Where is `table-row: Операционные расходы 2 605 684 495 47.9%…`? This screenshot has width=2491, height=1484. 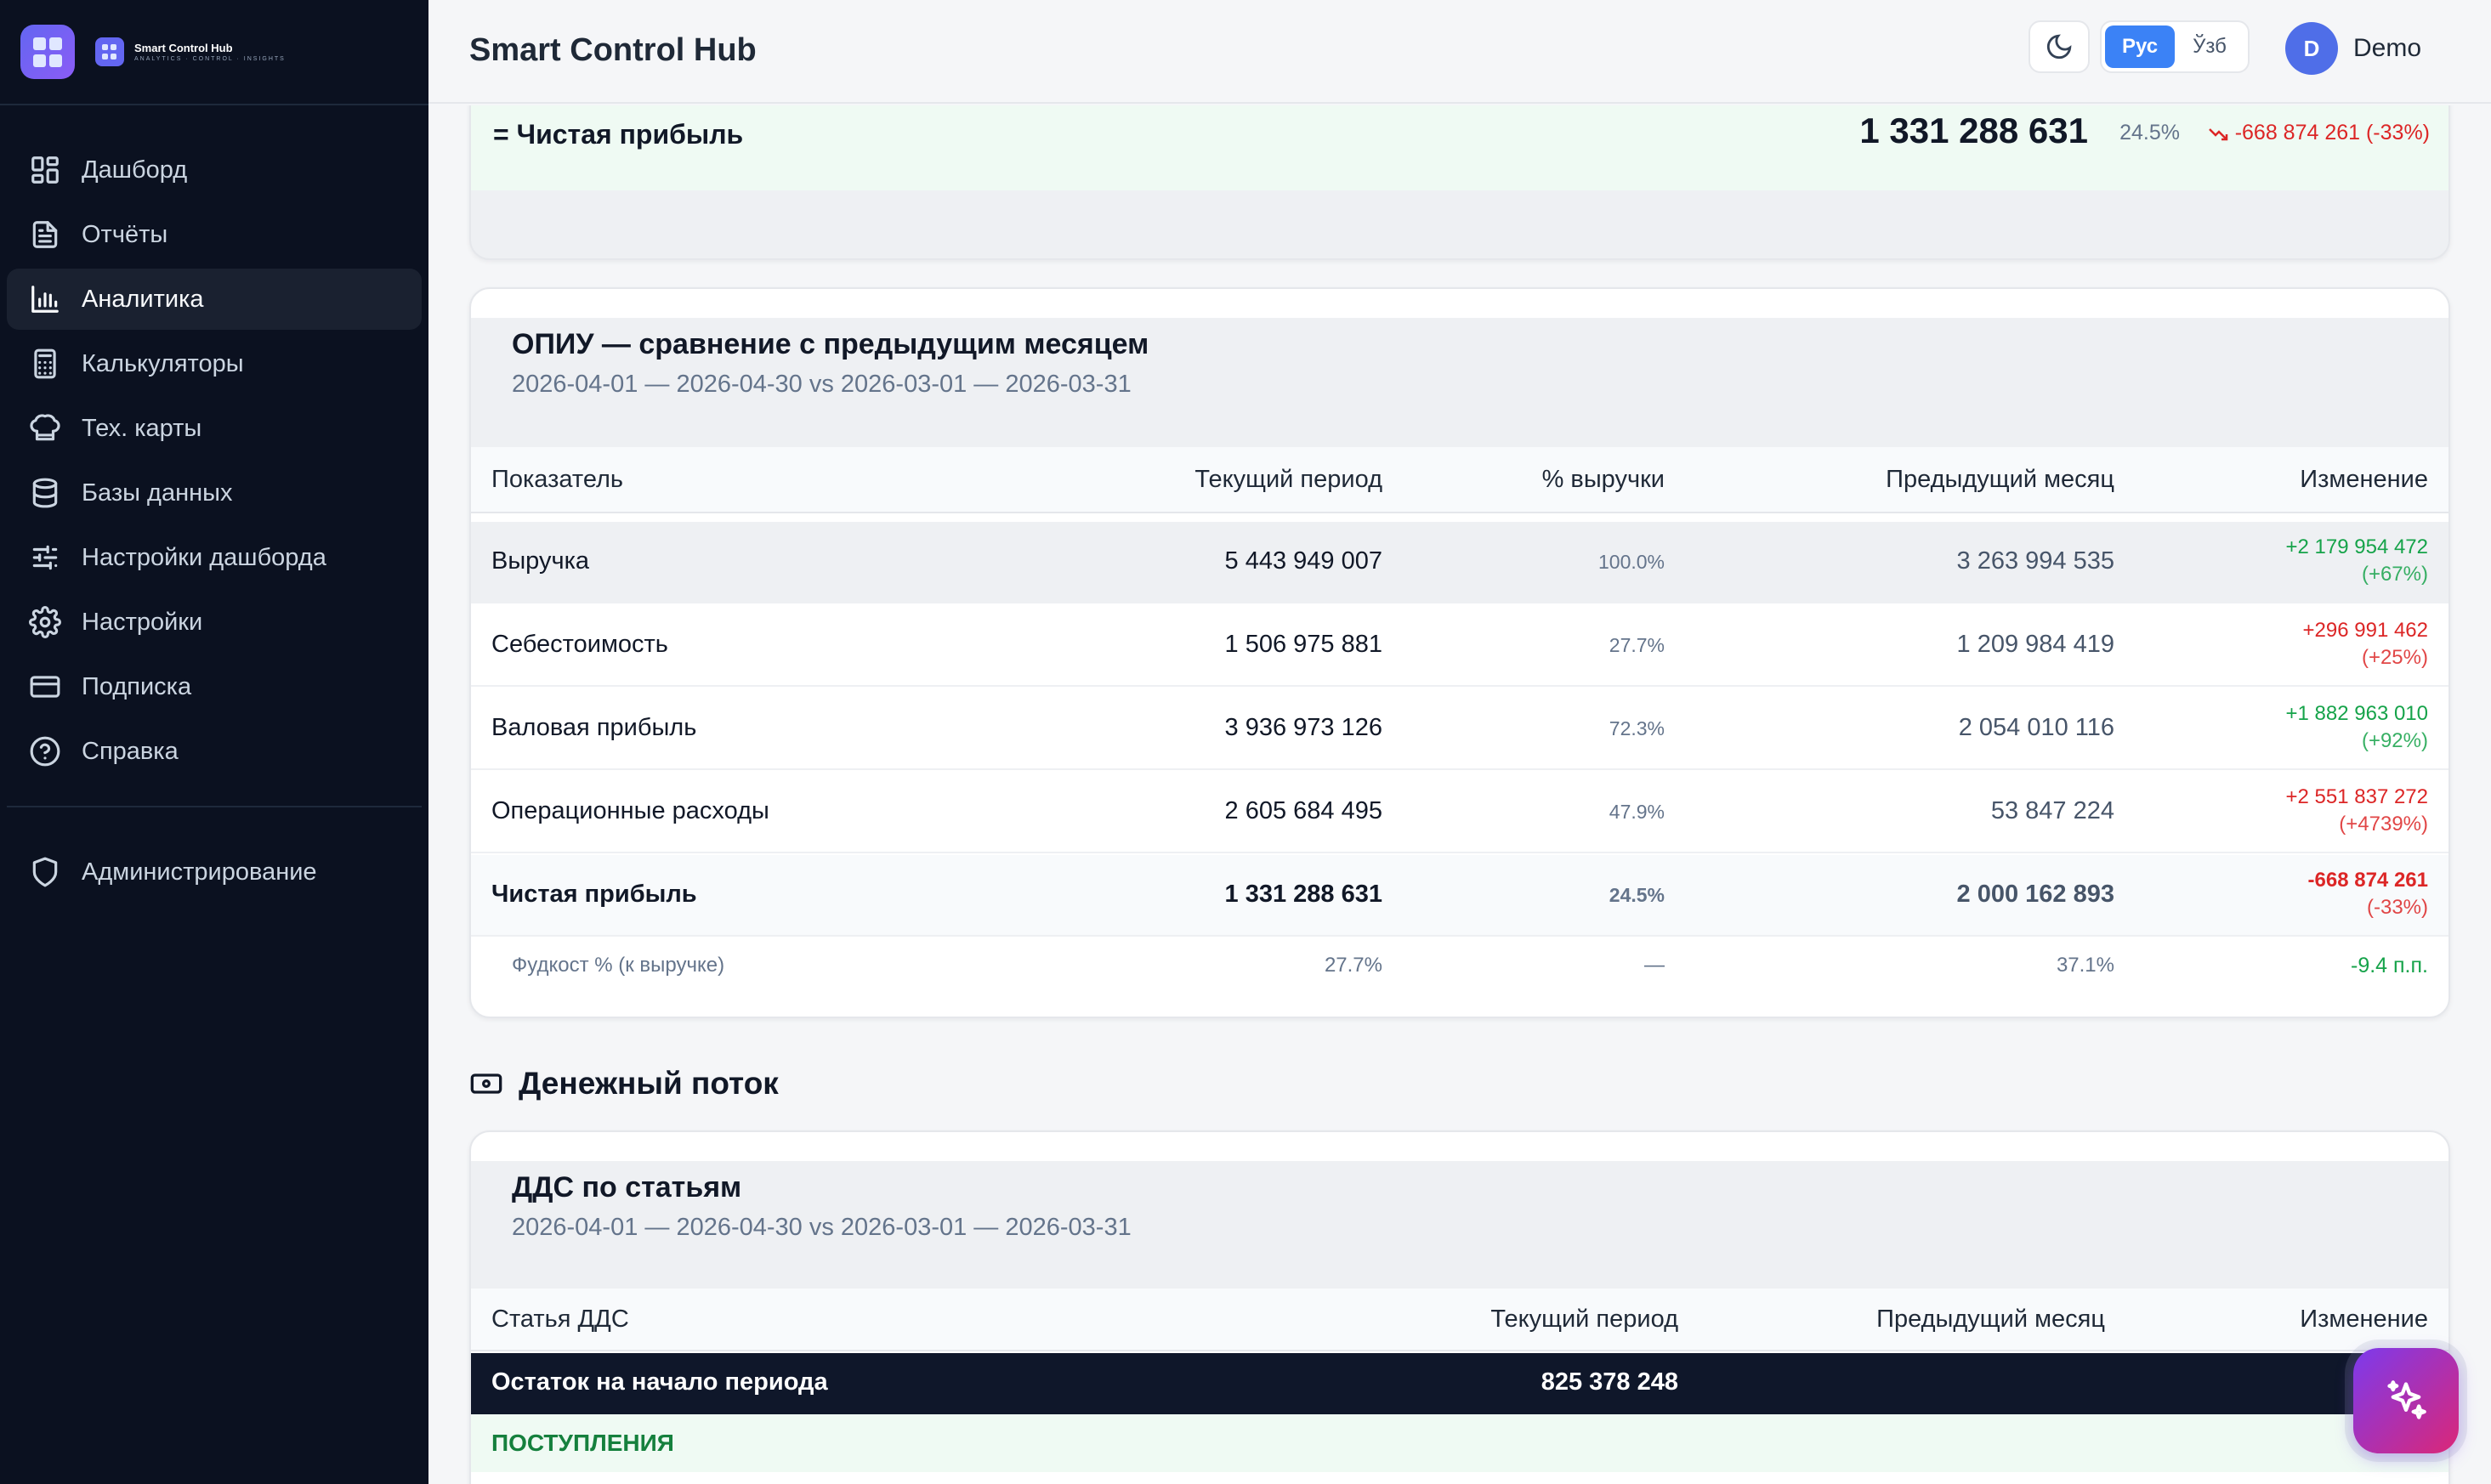 table-row: Операционные расходы 2 605 684 495 47.9%… is located at coordinates (1459, 812).